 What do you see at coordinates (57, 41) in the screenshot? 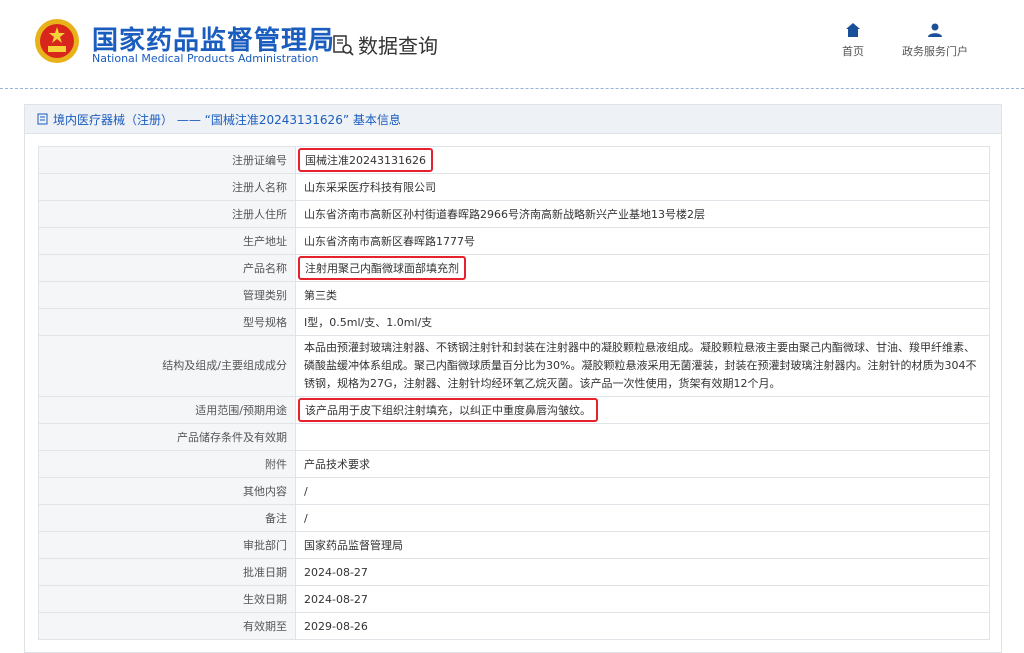
I see `national-emblem-icon` at bounding box center [57, 41].